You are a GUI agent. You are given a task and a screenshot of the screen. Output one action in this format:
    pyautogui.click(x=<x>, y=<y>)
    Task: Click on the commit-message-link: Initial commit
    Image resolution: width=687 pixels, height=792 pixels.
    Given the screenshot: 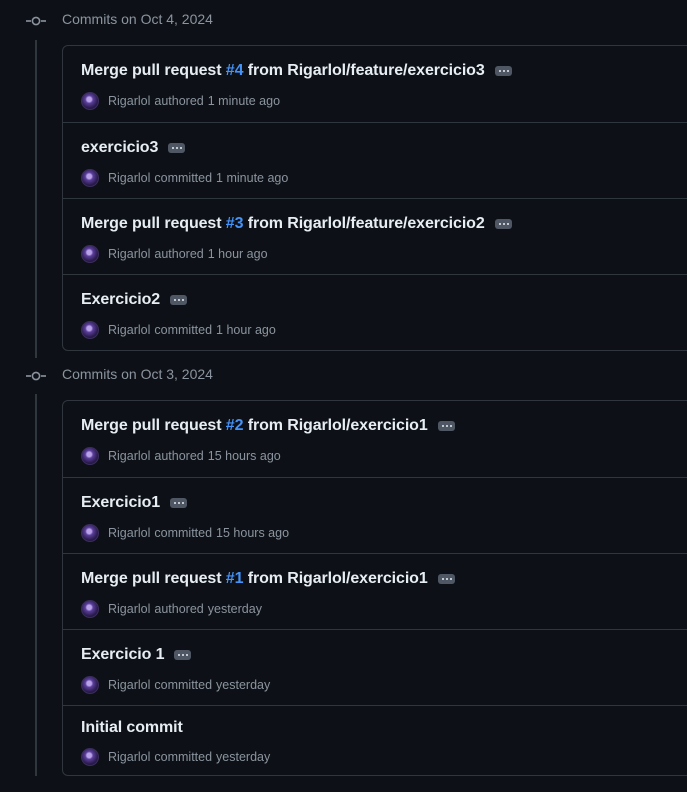 What is the action you would take?
    pyautogui.click(x=132, y=728)
    